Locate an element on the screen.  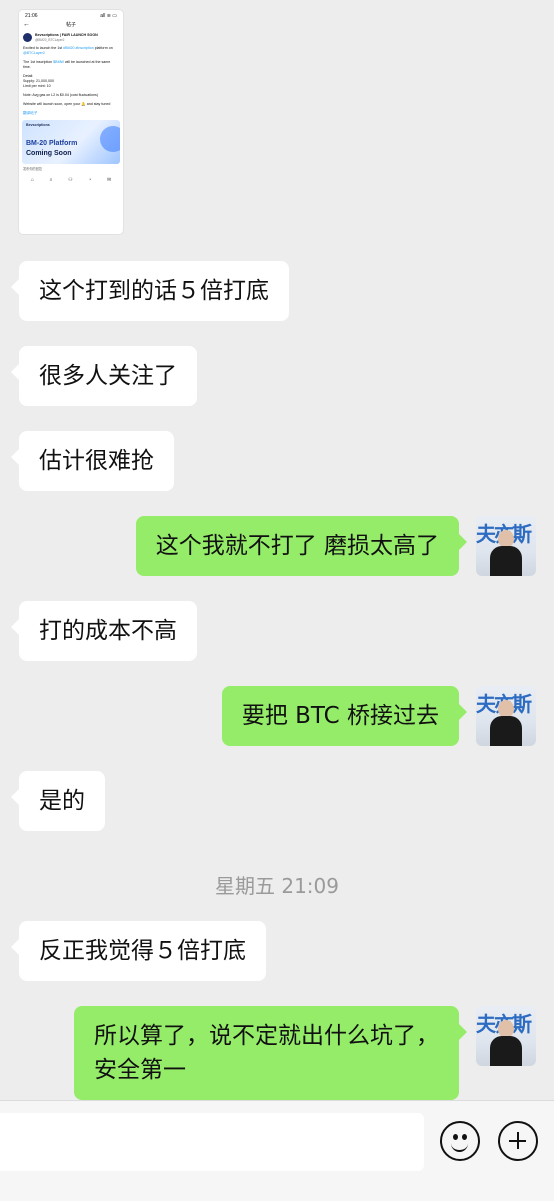
search-icon: ⌕ is located at coordinates (51, 180).